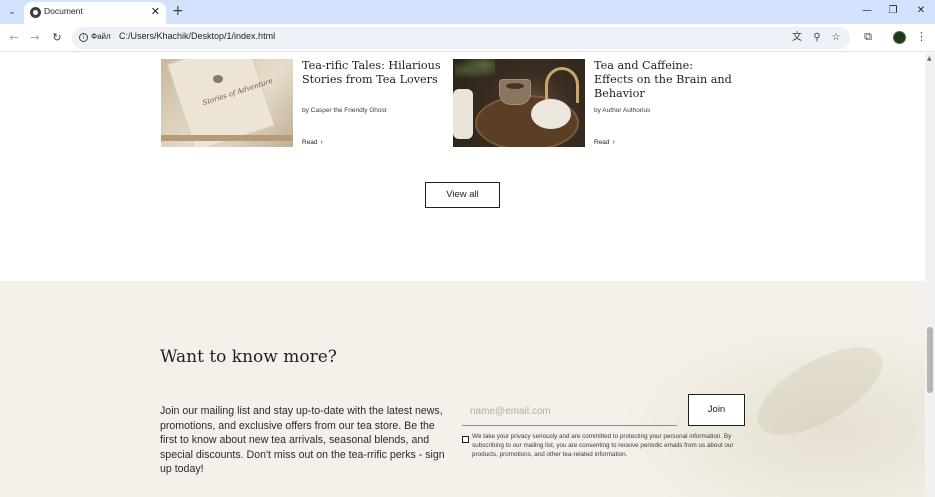  I want to click on globe-icon, so click(35, 12).